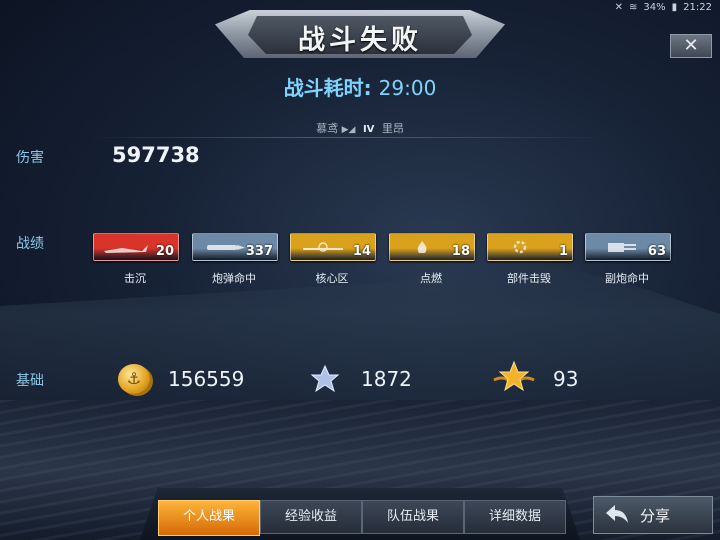 This screenshot has height=540, width=720. Describe the element at coordinates (655, 516) in the screenshot. I see `share-label: 分享` at that location.